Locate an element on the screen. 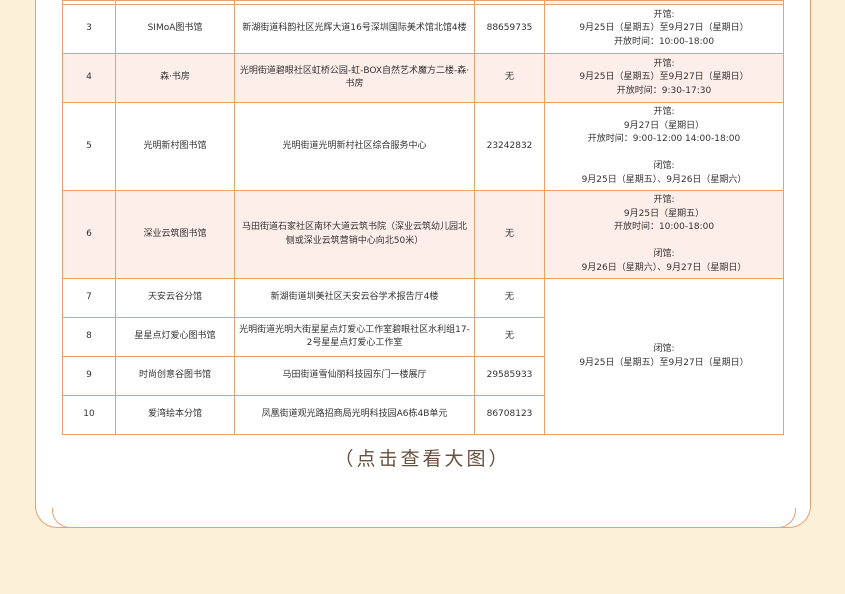  cell-no: 7 is located at coordinates (89, 298).